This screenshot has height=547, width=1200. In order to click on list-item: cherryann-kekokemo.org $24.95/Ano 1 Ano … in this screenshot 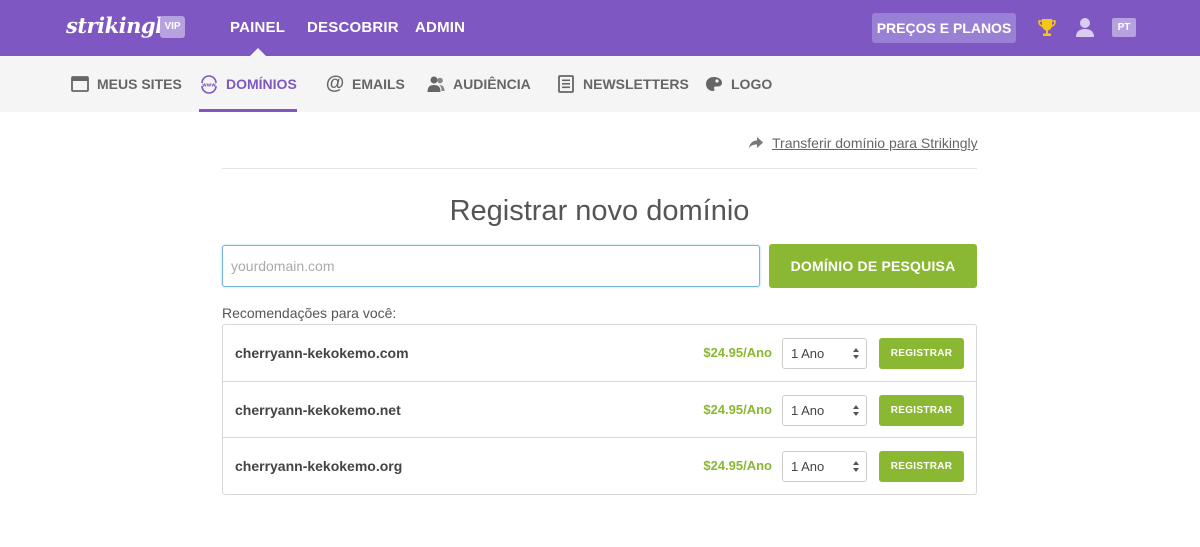, I will do `click(599, 466)`.